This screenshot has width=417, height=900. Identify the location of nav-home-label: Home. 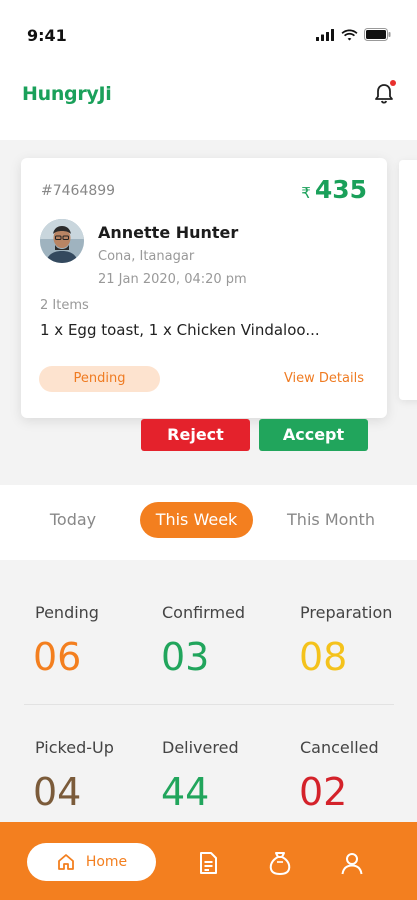
(106, 862).